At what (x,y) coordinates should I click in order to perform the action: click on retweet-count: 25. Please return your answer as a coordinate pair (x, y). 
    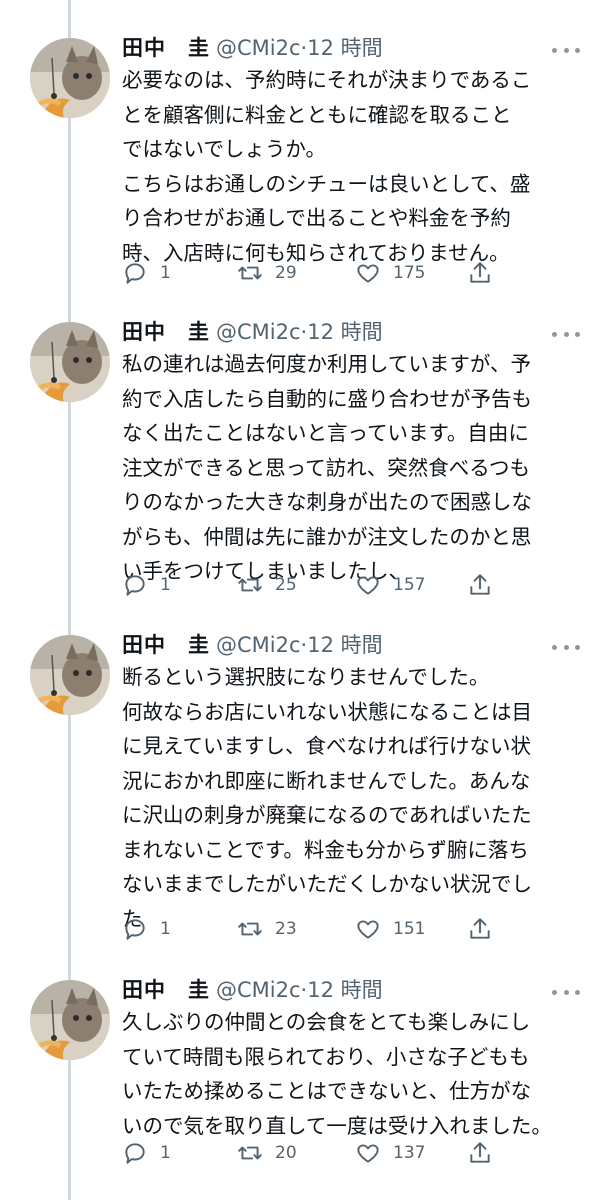
    Looking at the image, I should click on (286, 585).